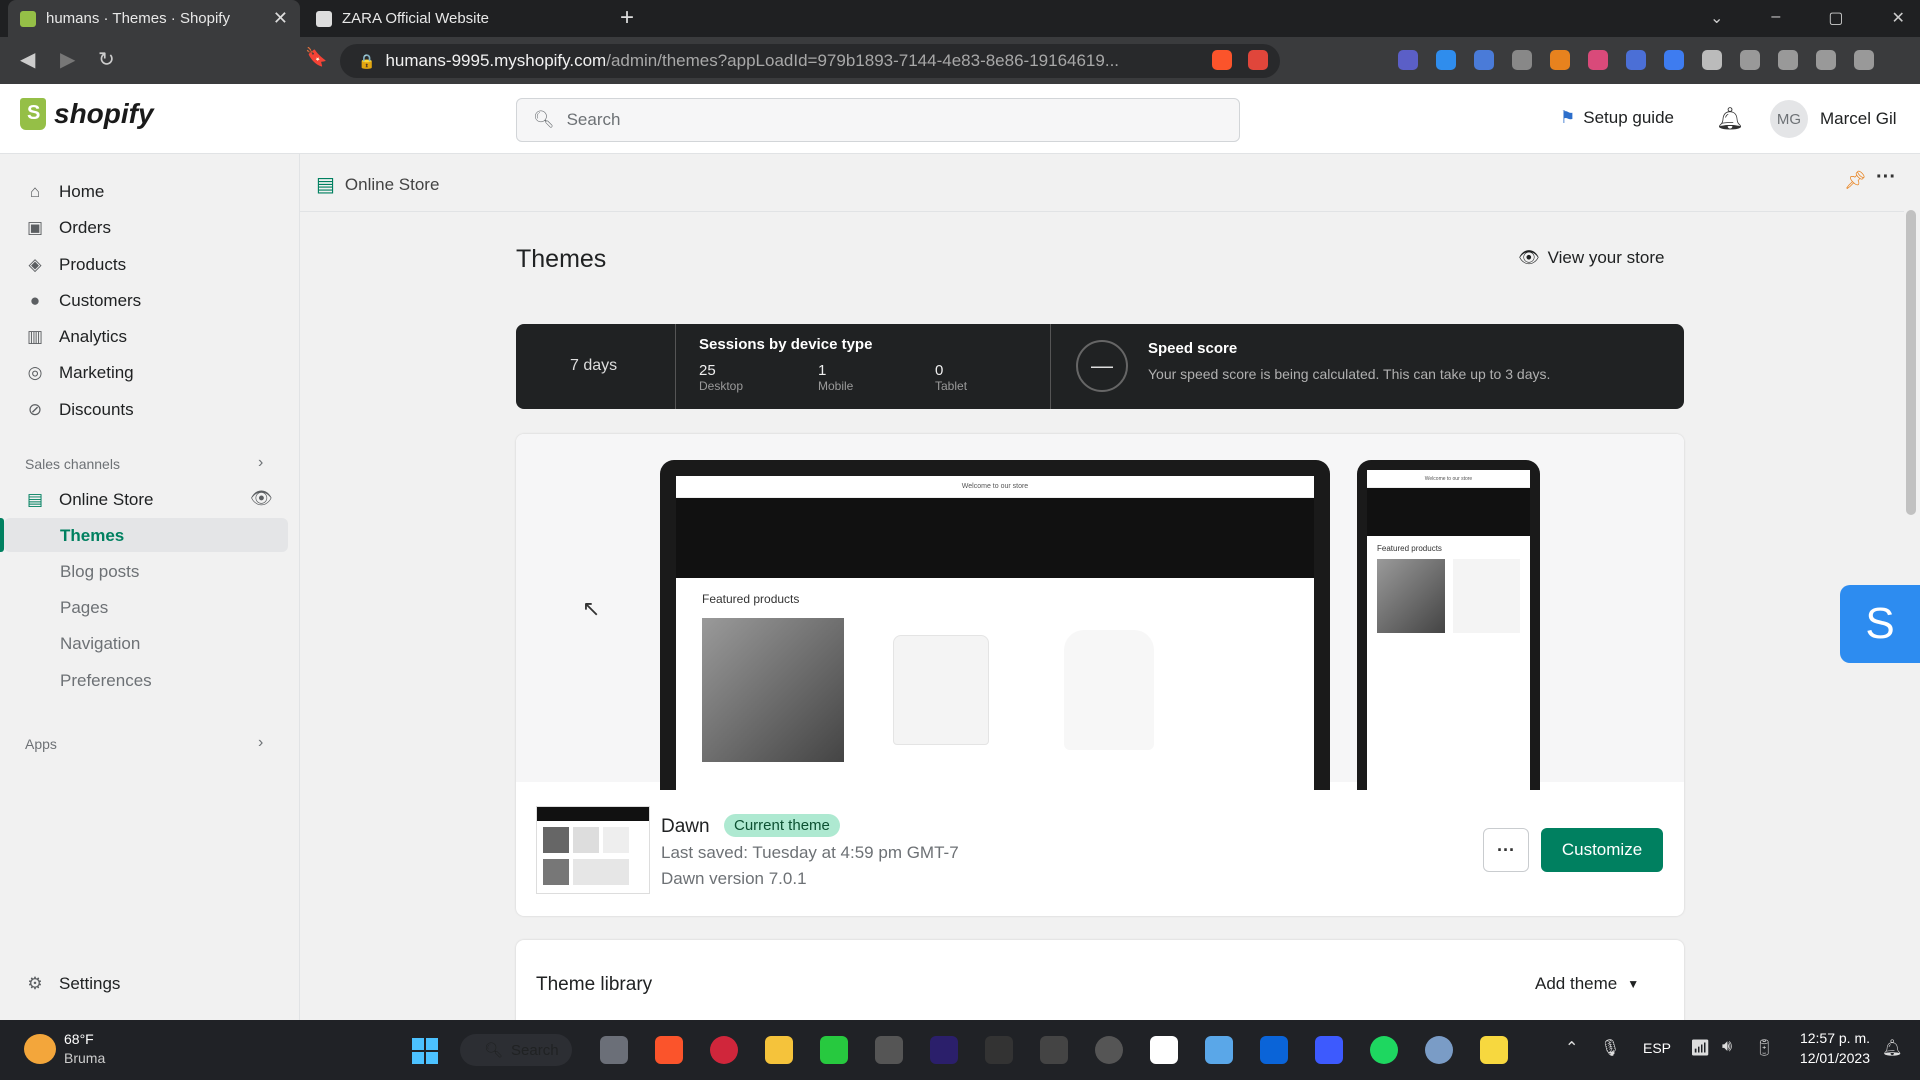  I want to click on windows-start-icon, so click(425, 1051).